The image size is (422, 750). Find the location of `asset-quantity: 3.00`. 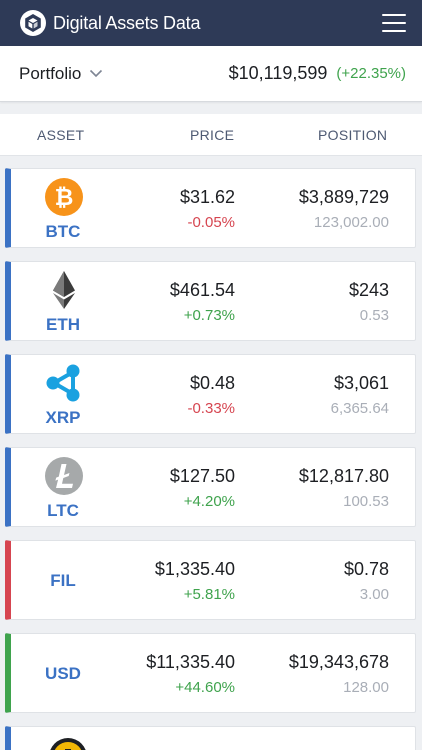

asset-quantity: 3.00 is located at coordinates (374, 594).